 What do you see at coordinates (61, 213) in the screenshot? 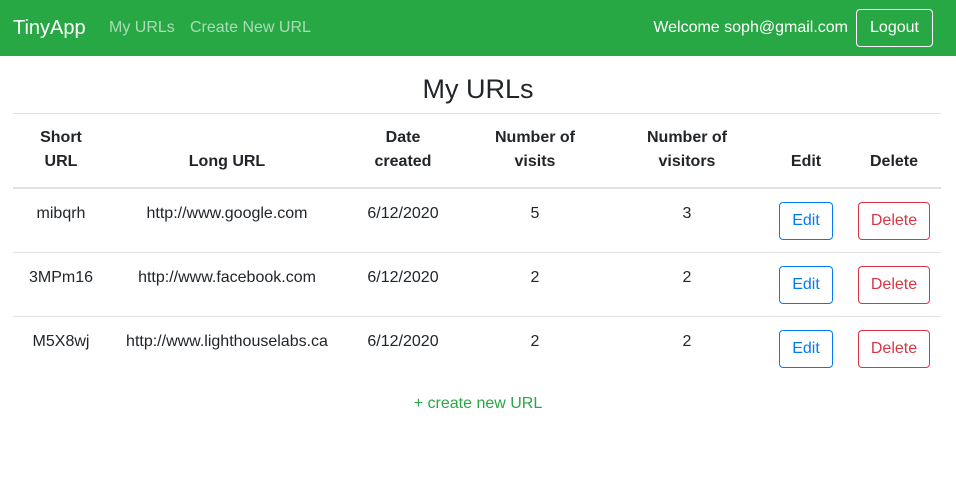
I see `cell-short-url: mibqrh` at bounding box center [61, 213].